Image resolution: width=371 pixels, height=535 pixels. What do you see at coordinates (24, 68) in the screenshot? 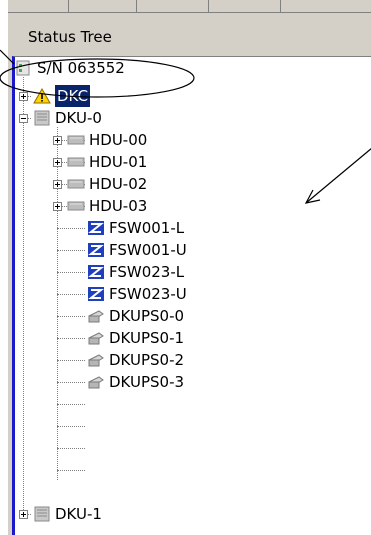
I see `storage-root-icon` at bounding box center [24, 68].